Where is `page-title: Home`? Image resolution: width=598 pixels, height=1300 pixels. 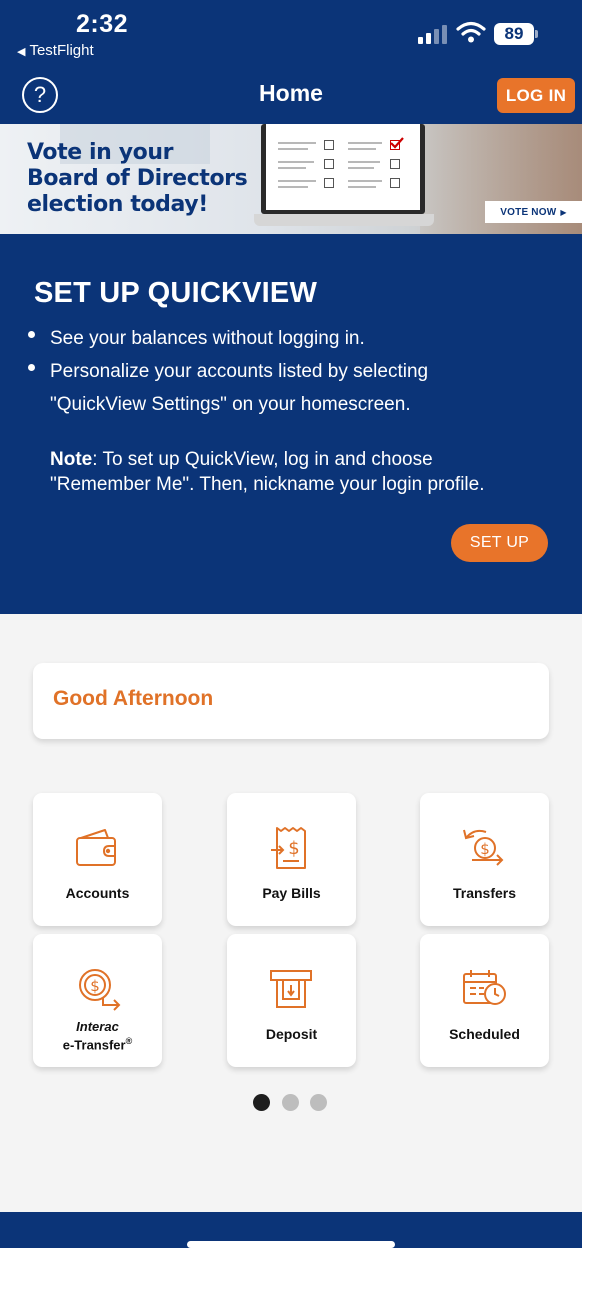
page-title: Home is located at coordinates (291, 93).